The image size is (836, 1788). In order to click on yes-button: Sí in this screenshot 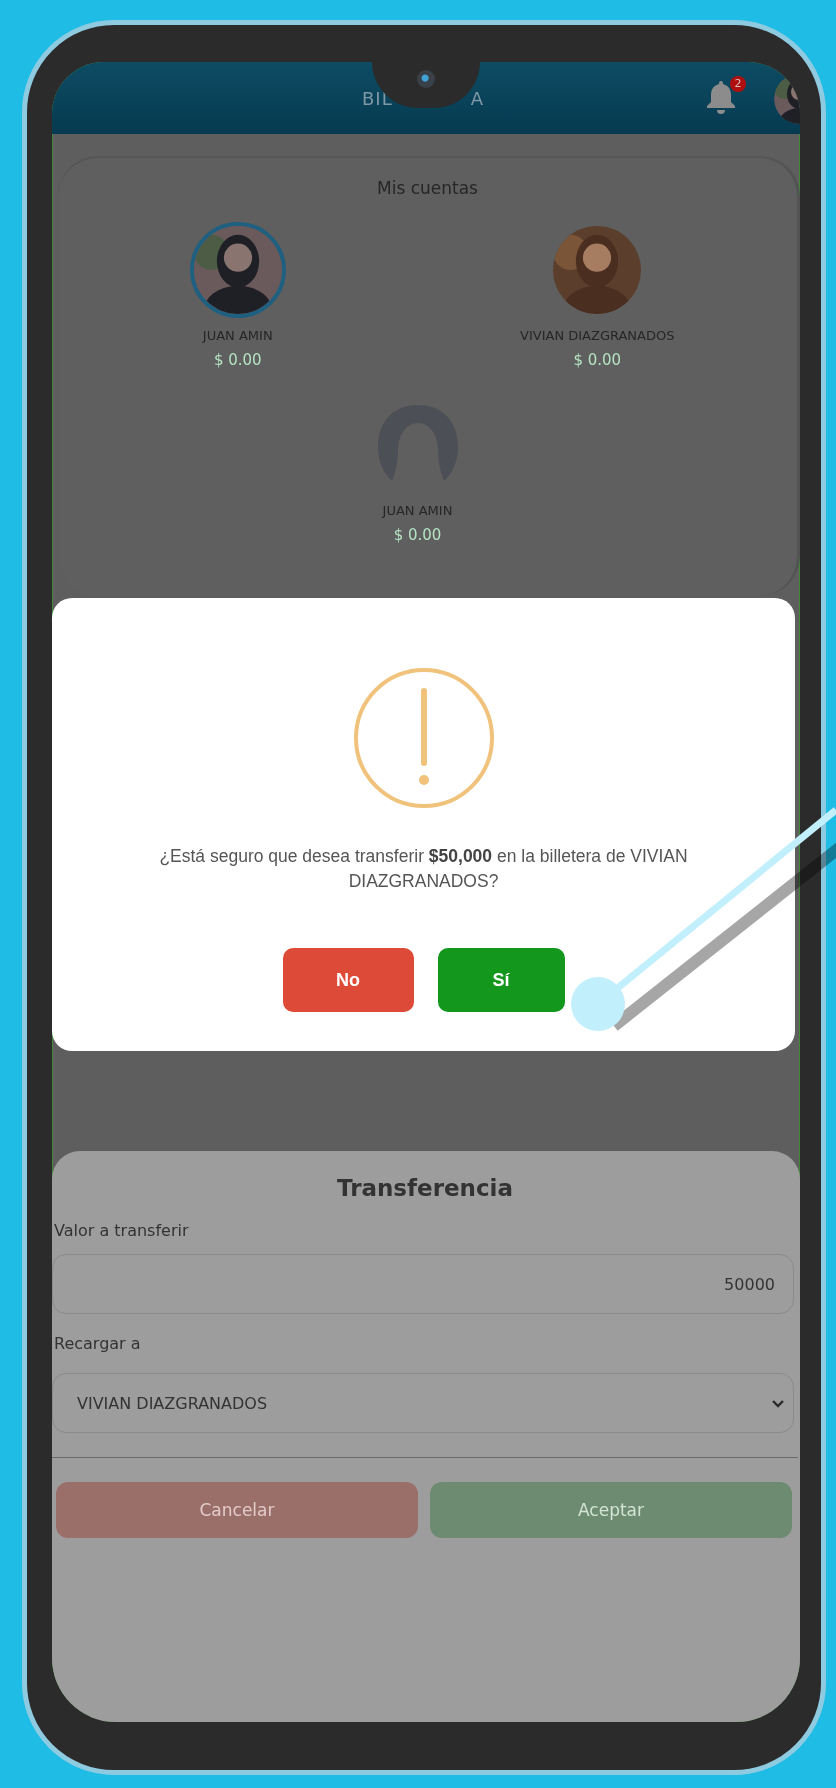, I will do `click(501, 980)`.